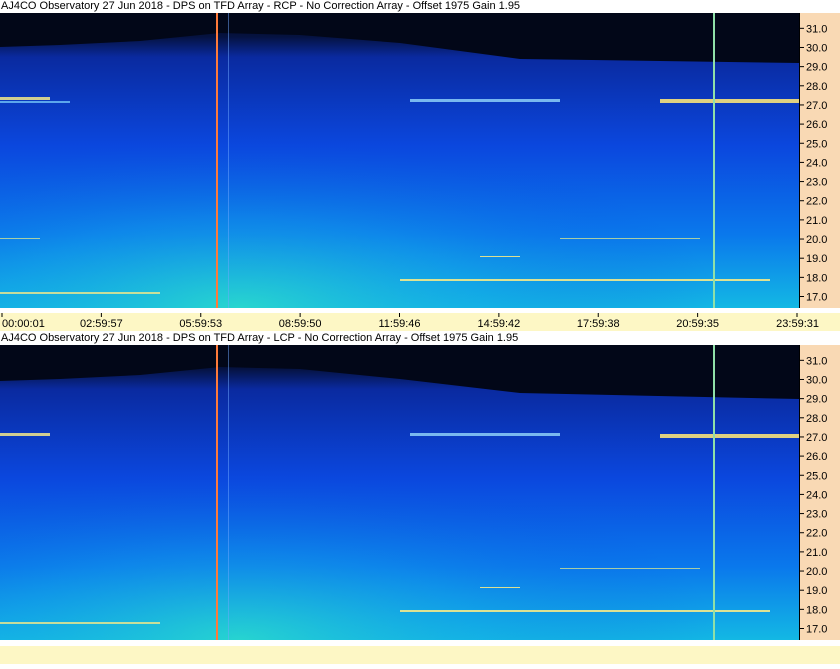 Image resolution: width=840 pixels, height=669 pixels. What do you see at coordinates (697, 324) in the screenshot?
I see `time-tick-label: 20:59:35` at bounding box center [697, 324].